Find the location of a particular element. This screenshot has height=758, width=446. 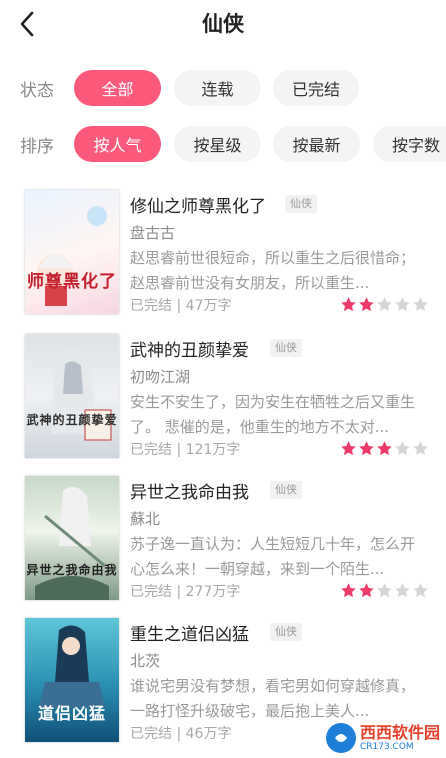

book-title: 异世之我命由我 is located at coordinates (189, 493).